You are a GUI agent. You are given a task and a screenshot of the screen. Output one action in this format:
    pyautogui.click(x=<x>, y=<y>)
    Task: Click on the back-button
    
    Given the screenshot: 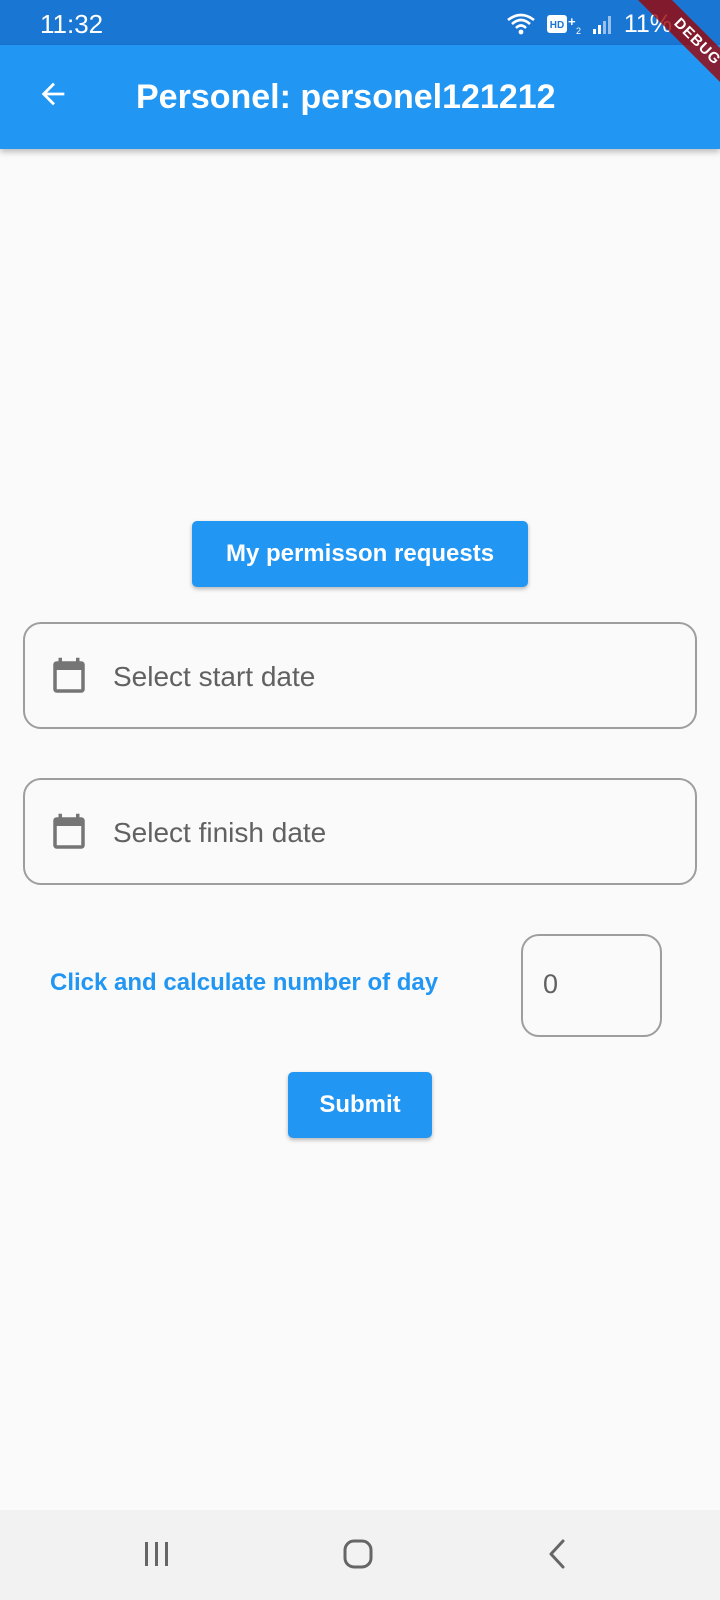 What is the action you would take?
    pyautogui.click(x=53, y=96)
    